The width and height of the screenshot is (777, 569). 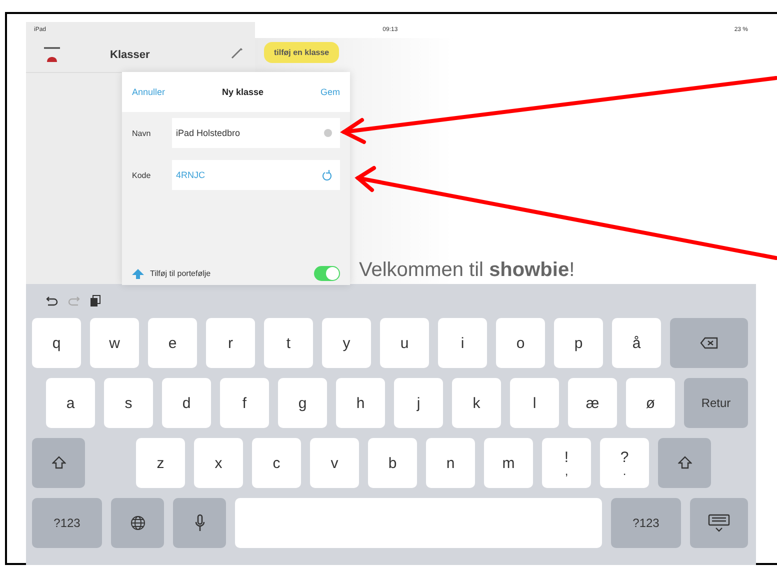 What do you see at coordinates (592, 403) in the screenshot?
I see `letter-key: æ` at bounding box center [592, 403].